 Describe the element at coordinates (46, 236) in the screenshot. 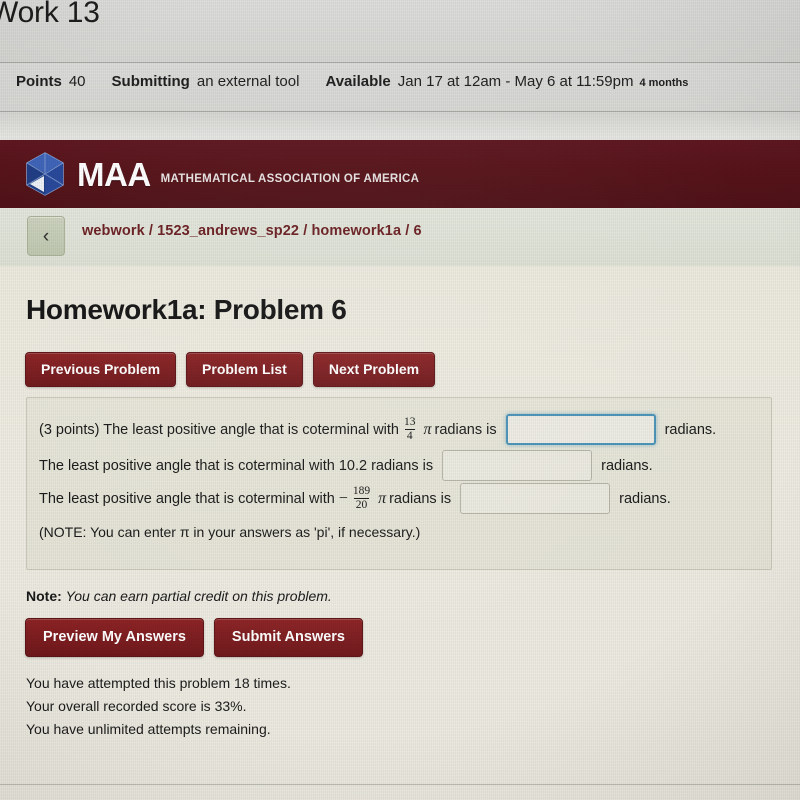

I see `back-chevron-icon: ‹` at that location.